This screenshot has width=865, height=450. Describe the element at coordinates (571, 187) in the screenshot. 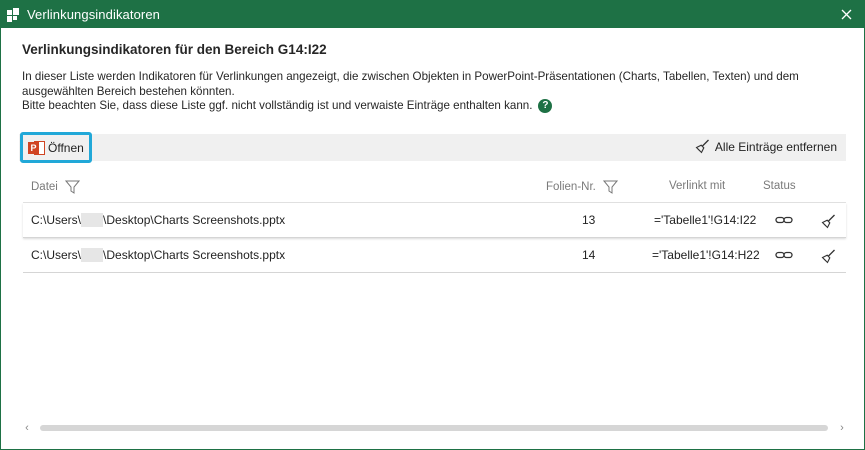

I see `column-slide-label: Folien-Nr.` at that location.